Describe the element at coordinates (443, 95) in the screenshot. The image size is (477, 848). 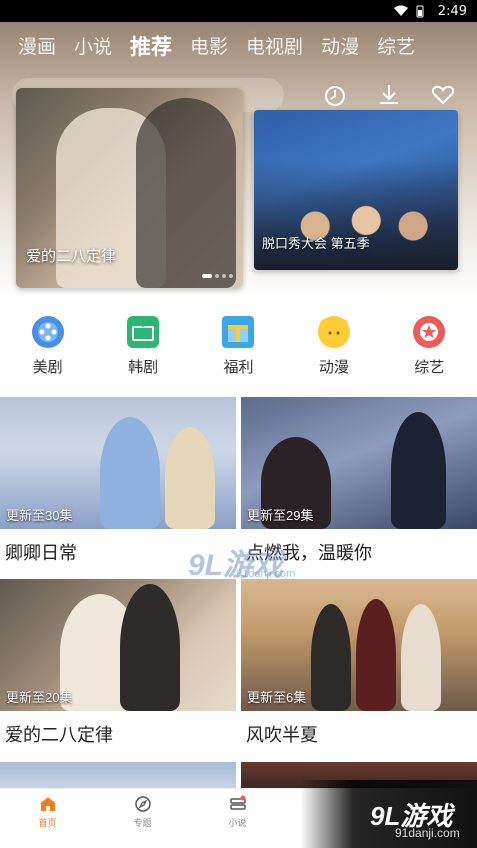
I see `favorite-icon` at that location.